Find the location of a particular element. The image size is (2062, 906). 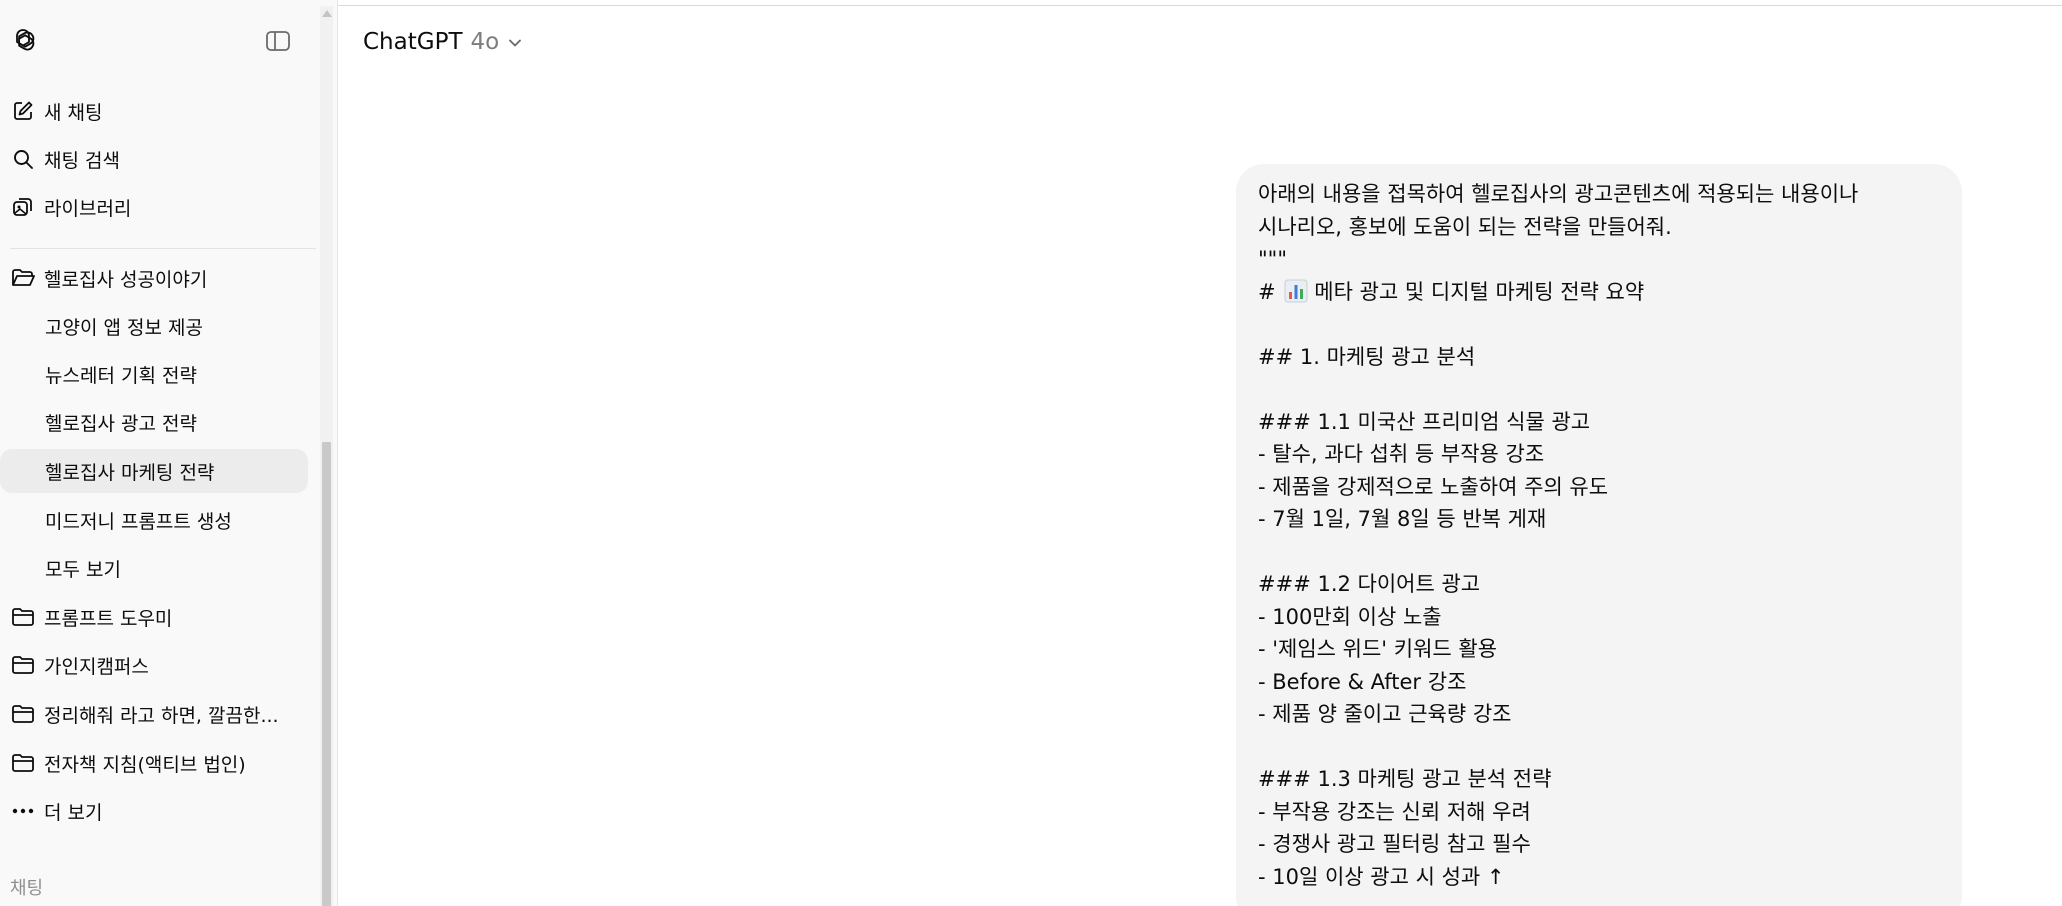

message-line: - 부작용 강조는 신뢰 저해 우려 is located at coordinates (1394, 811).